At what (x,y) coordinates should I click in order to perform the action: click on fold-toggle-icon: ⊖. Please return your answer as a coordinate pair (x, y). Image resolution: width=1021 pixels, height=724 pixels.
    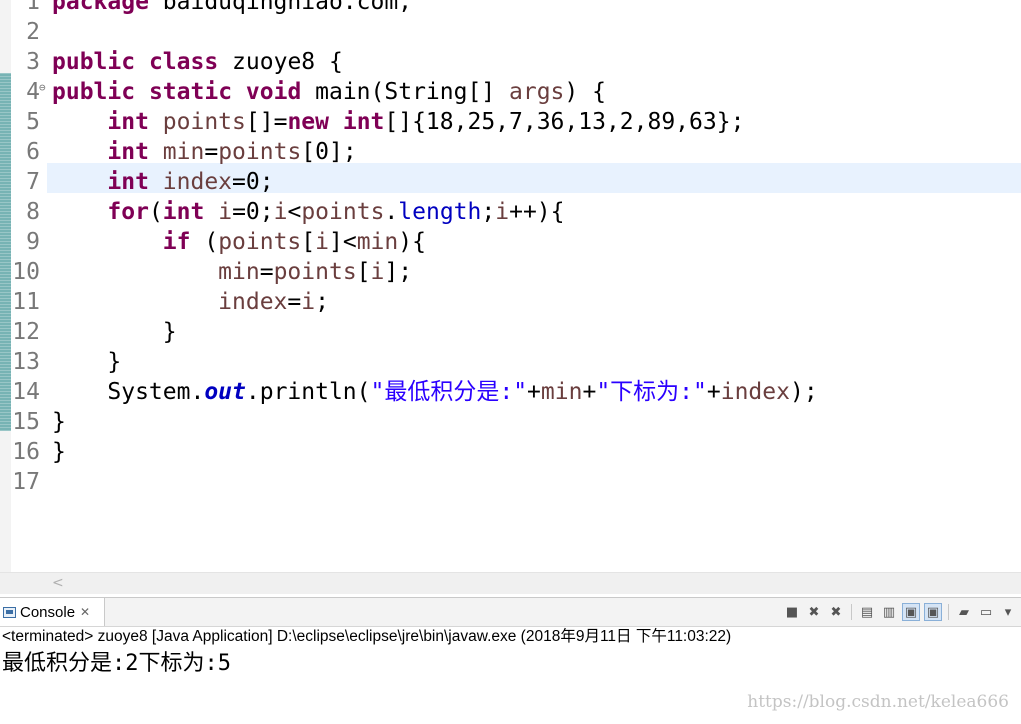
    Looking at the image, I should click on (42, 88).